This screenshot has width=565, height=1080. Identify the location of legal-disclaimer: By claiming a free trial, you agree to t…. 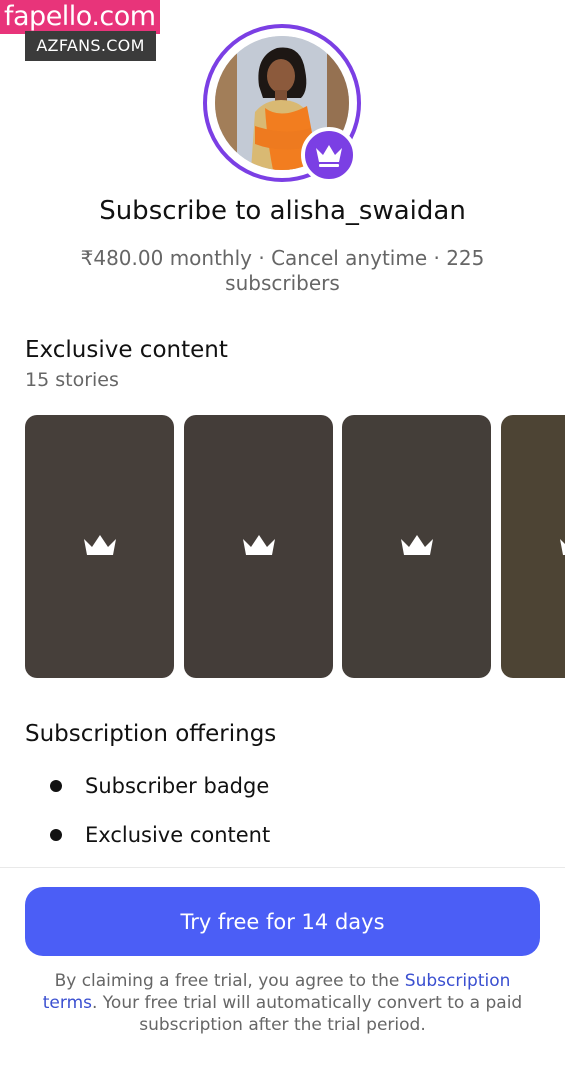
(282, 1003).